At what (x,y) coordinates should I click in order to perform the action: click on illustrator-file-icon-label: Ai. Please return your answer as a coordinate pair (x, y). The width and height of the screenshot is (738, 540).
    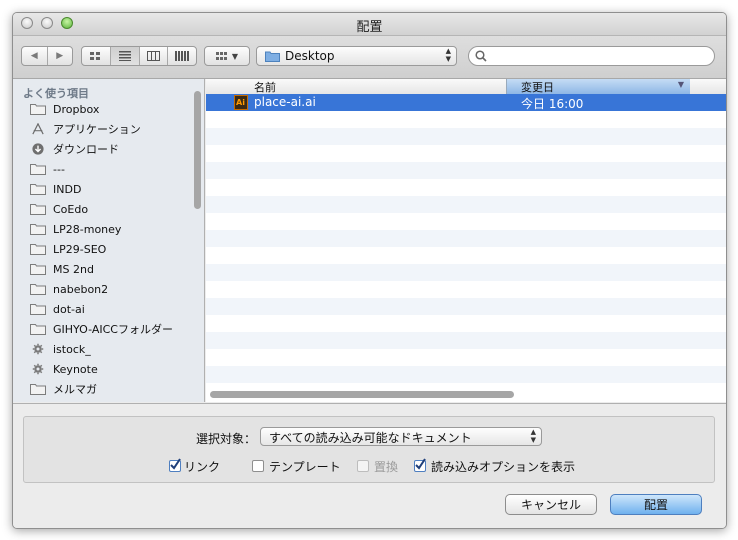
    Looking at the image, I should click on (240, 102).